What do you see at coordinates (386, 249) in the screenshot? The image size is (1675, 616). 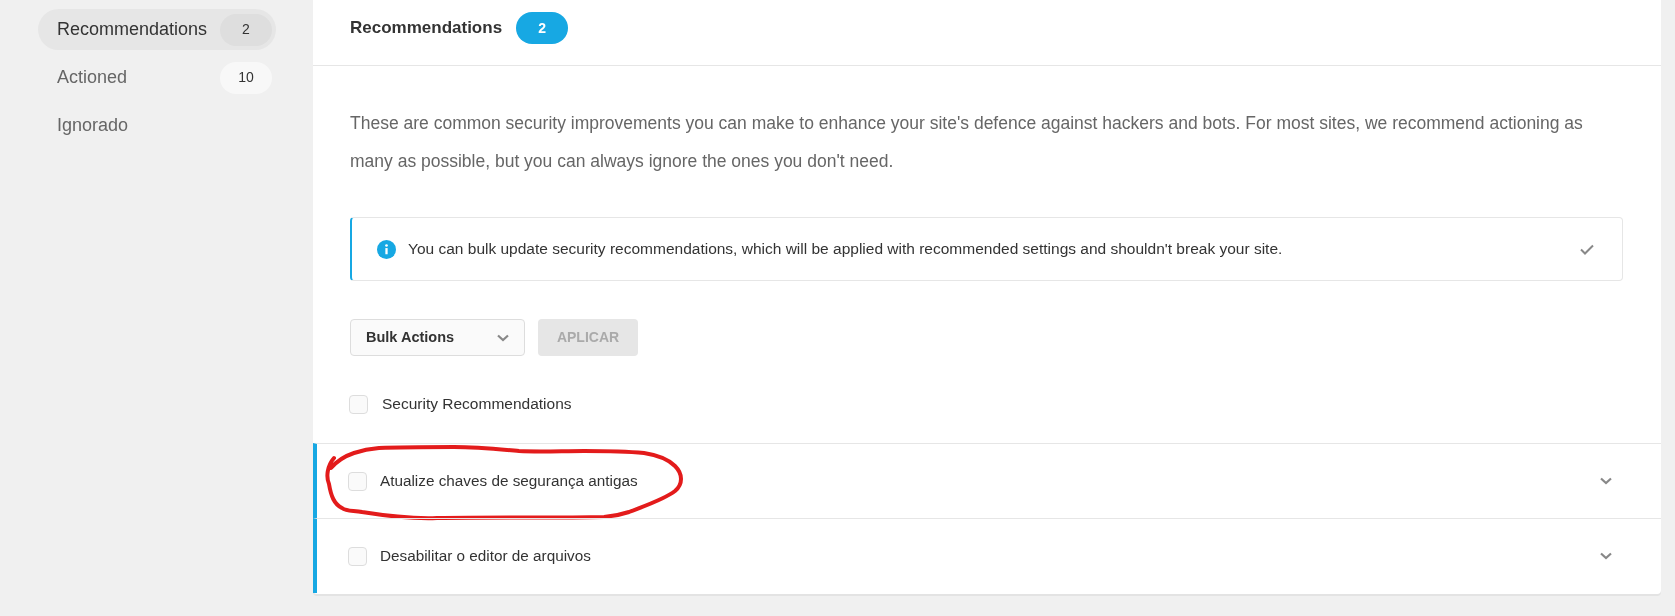 I see `info-icon` at bounding box center [386, 249].